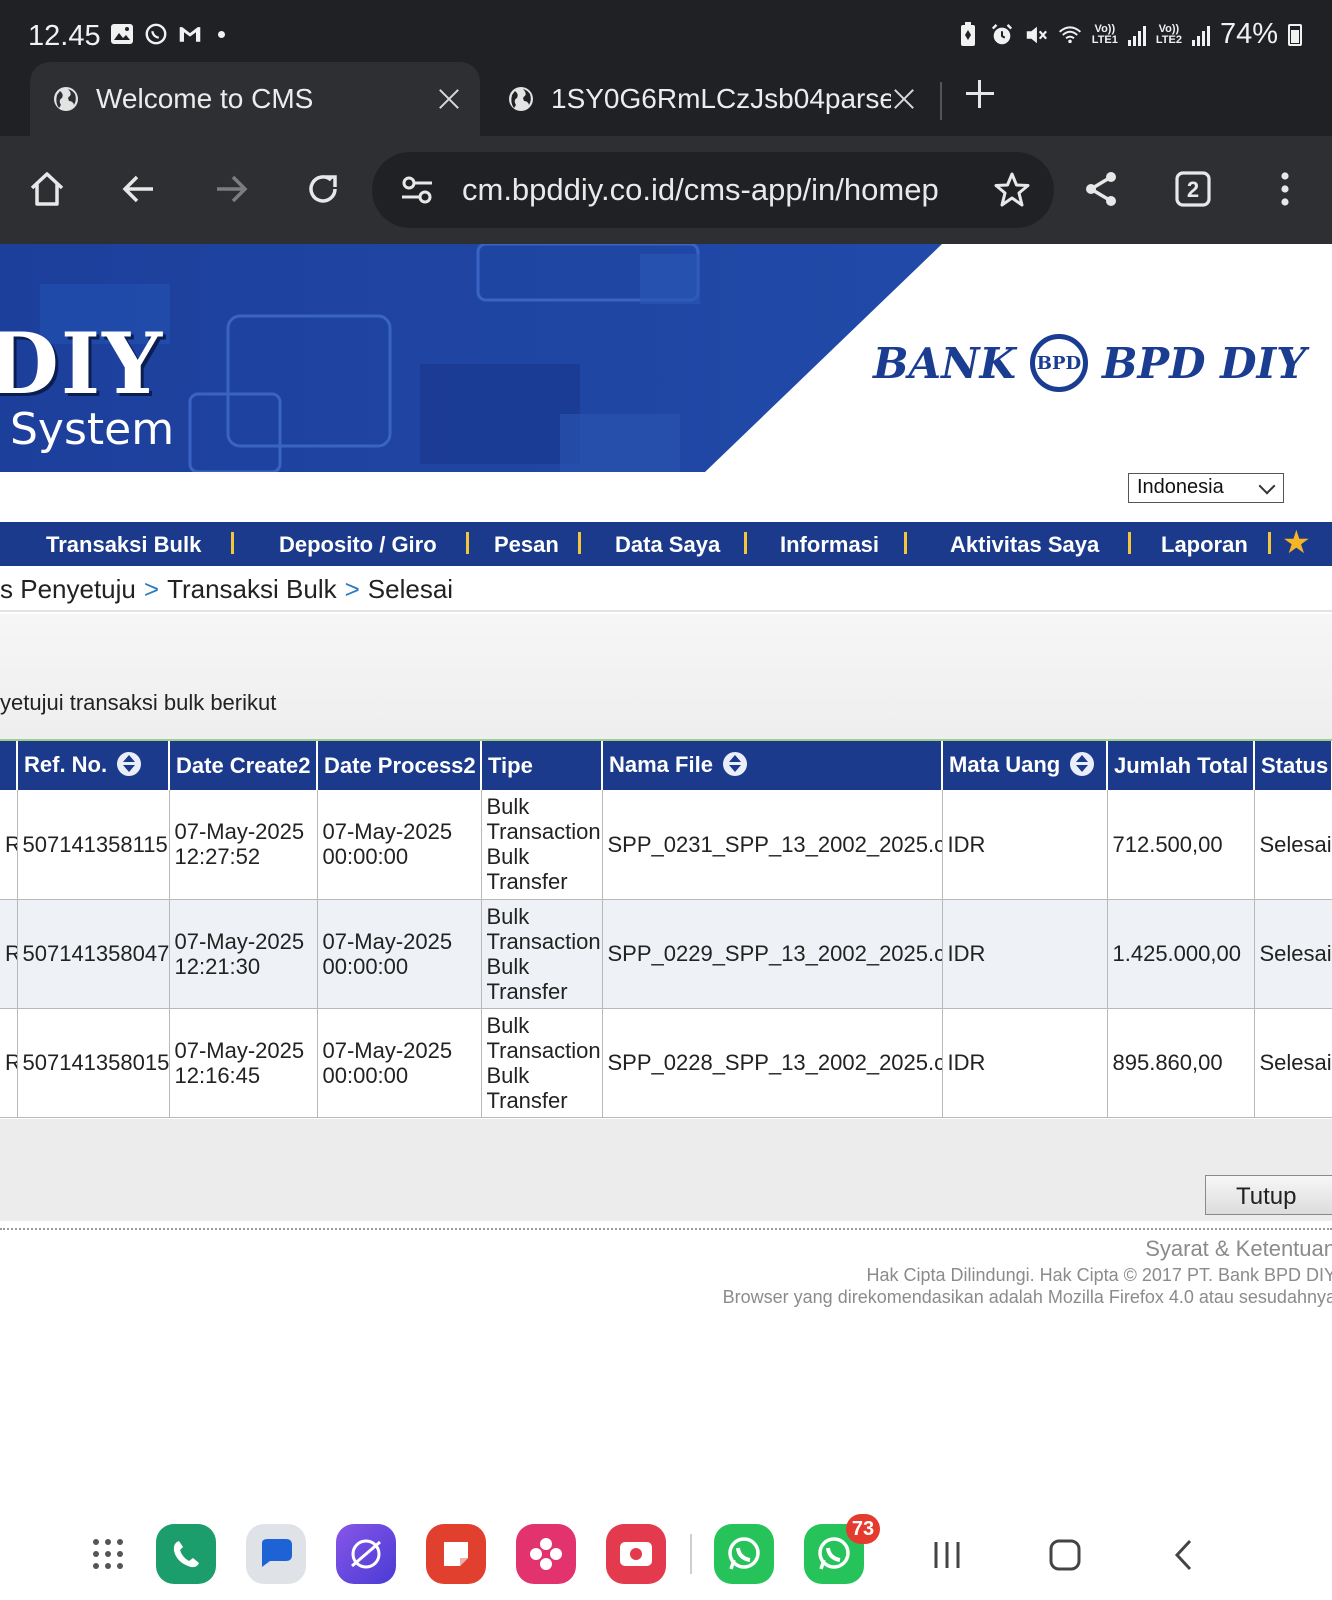 The image size is (1332, 1600). Describe the element at coordinates (542, 1063) in the screenshot. I see `cell-tipe: Bulk Transaction Bulk Transfer` at that location.